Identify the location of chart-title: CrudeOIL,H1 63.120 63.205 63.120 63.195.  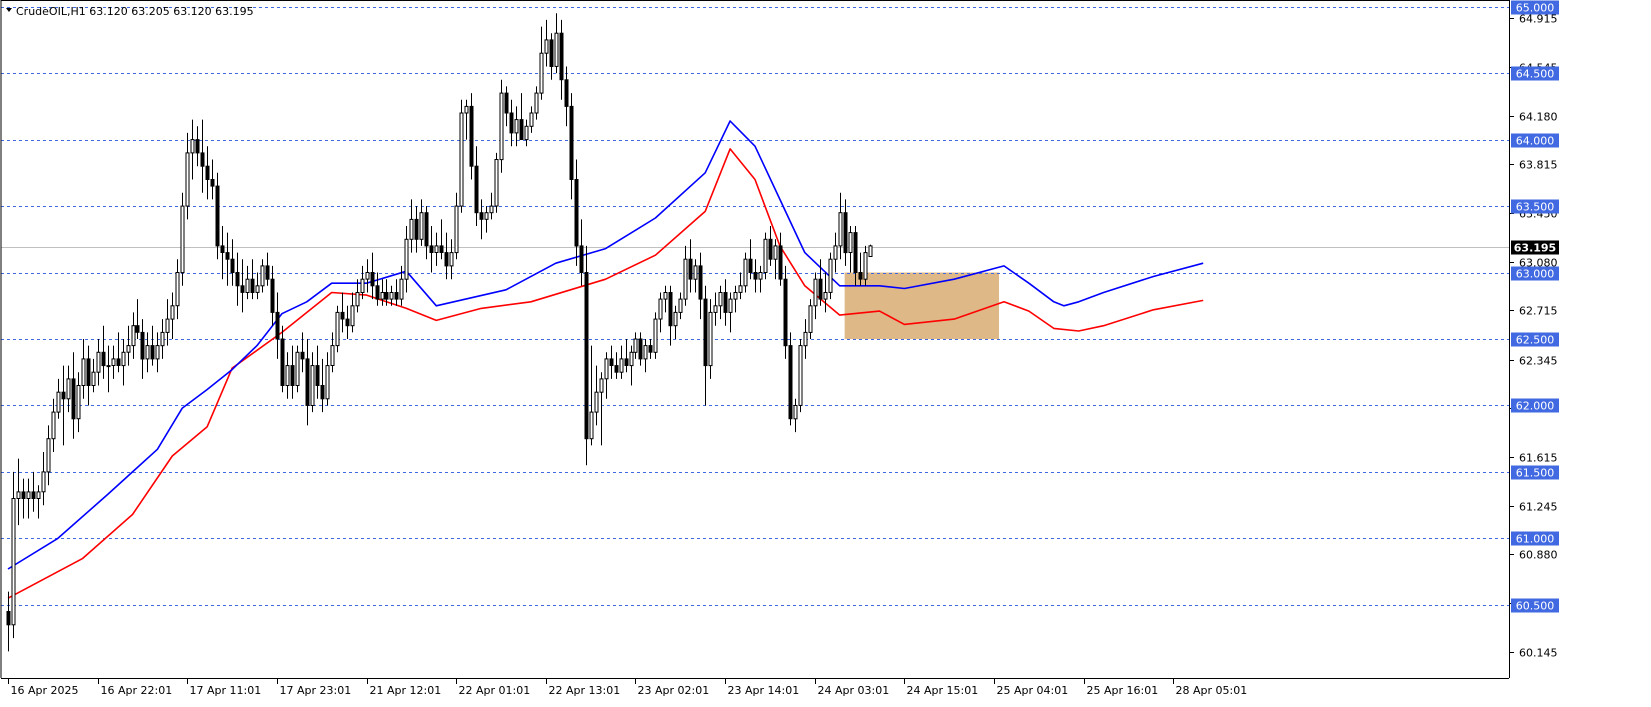
(135, 11).